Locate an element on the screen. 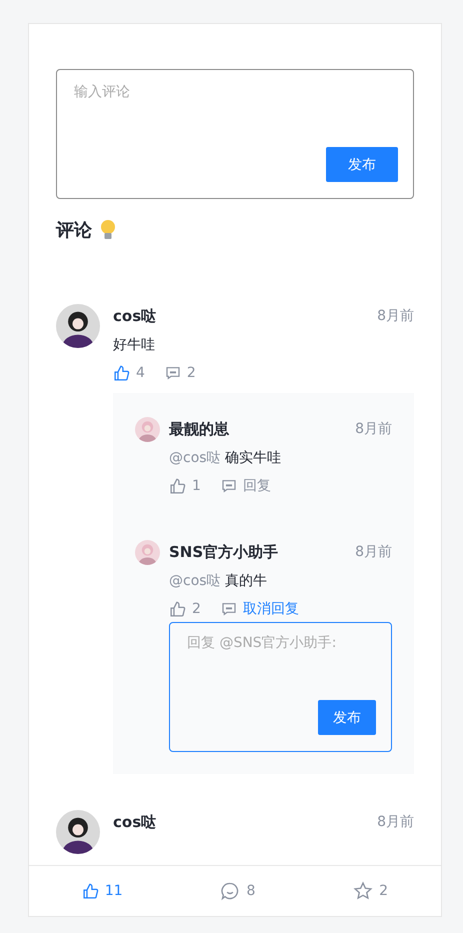  chat-bubble-icon is located at coordinates (230, 891).